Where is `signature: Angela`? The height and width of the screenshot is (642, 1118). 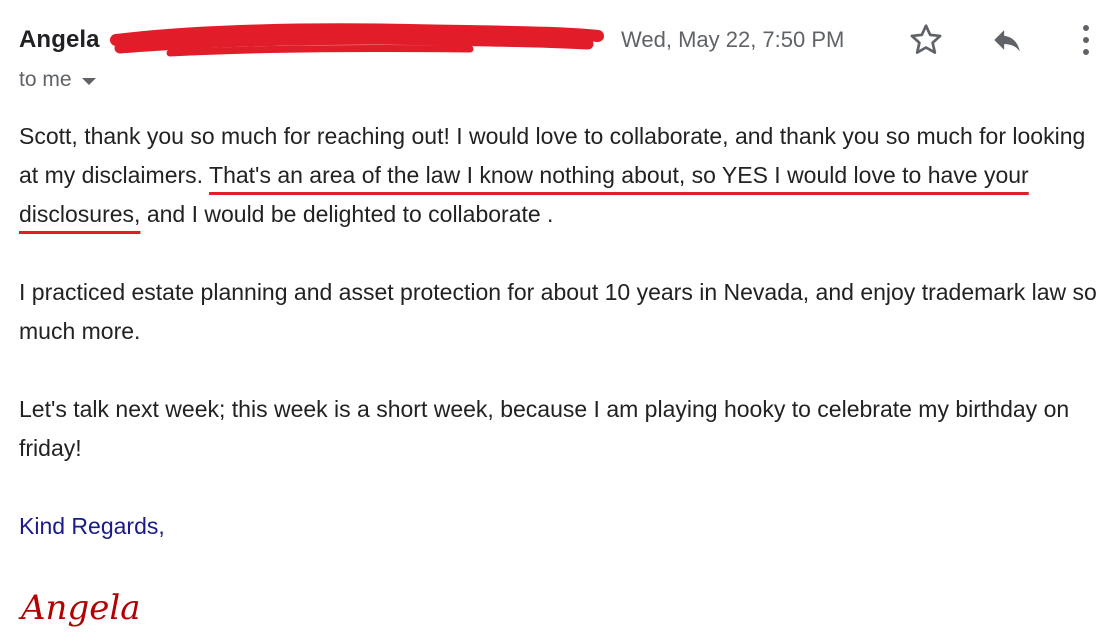 signature: Angela is located at coordinates (81, 608).